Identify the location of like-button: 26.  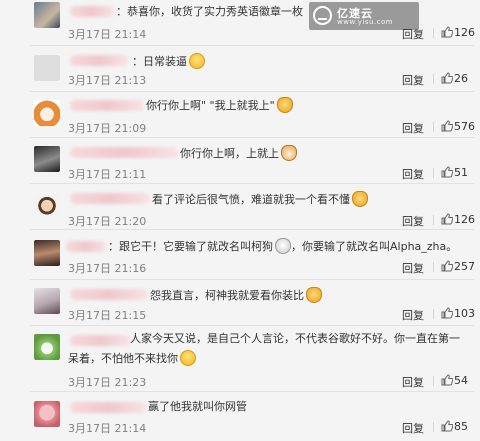
(454, 78).